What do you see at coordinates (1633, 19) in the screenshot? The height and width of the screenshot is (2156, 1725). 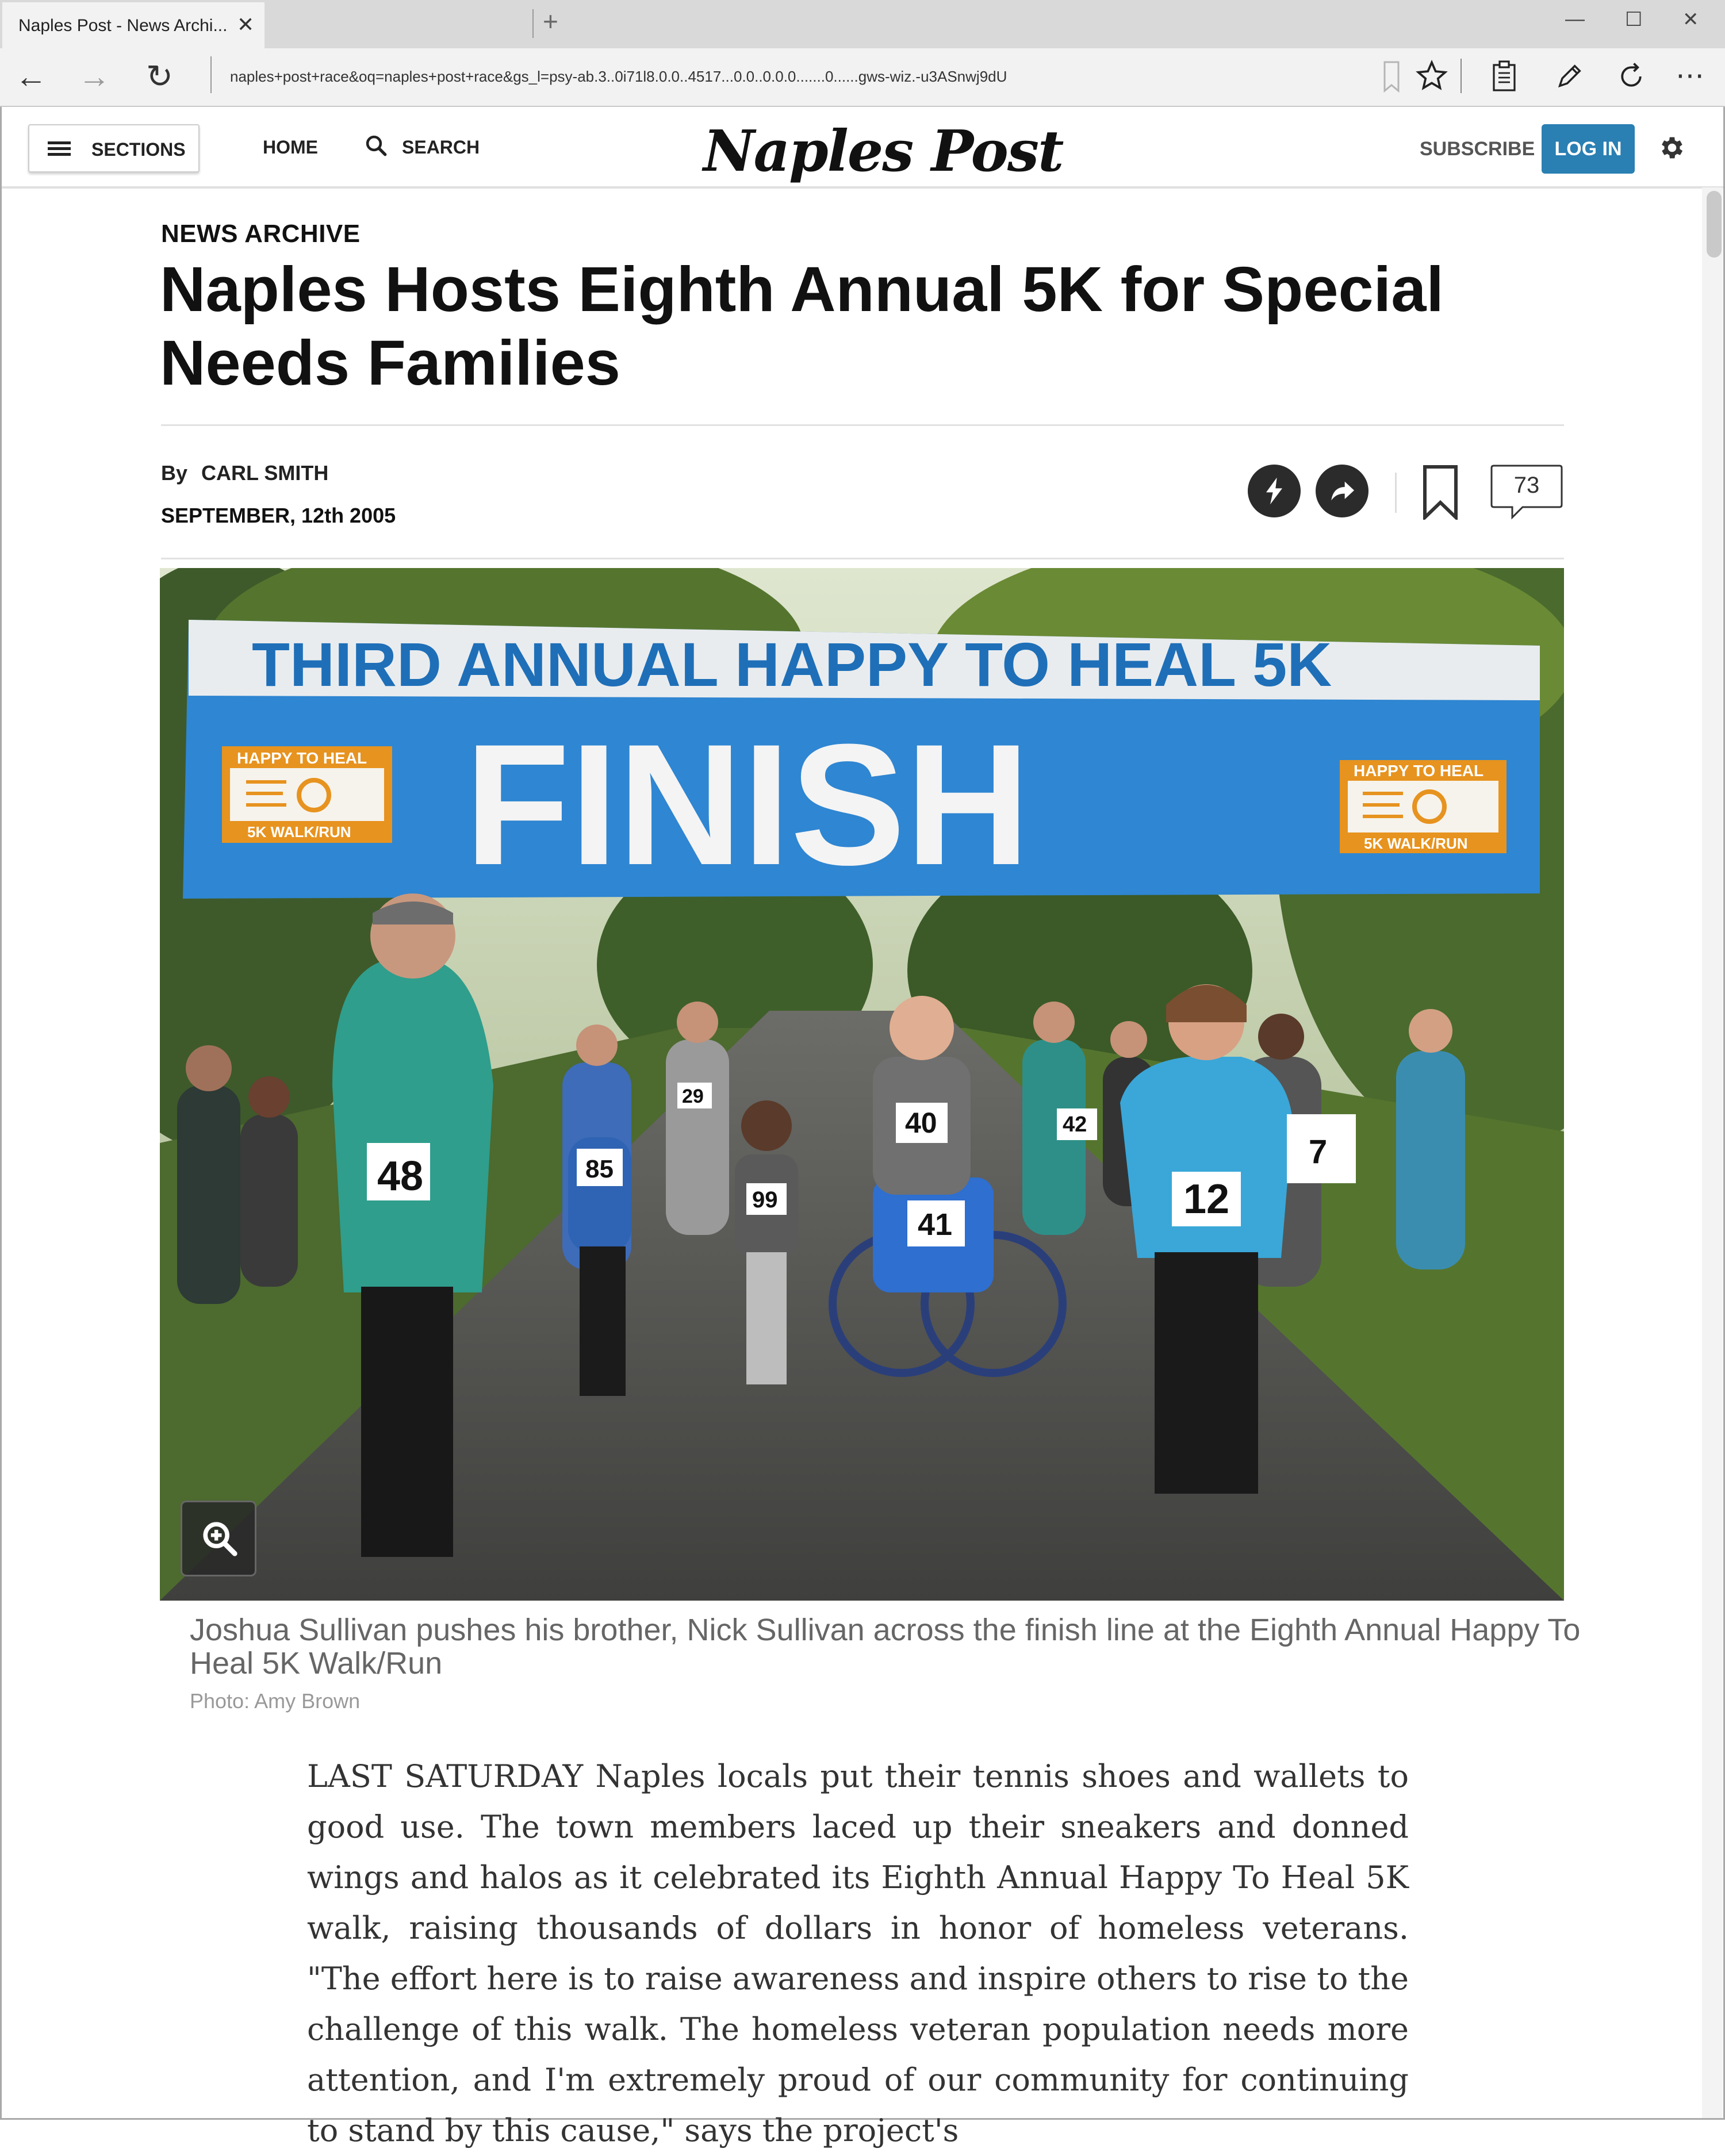 I see `maximize-icon: ☐` at bounding box center [1633, 19].